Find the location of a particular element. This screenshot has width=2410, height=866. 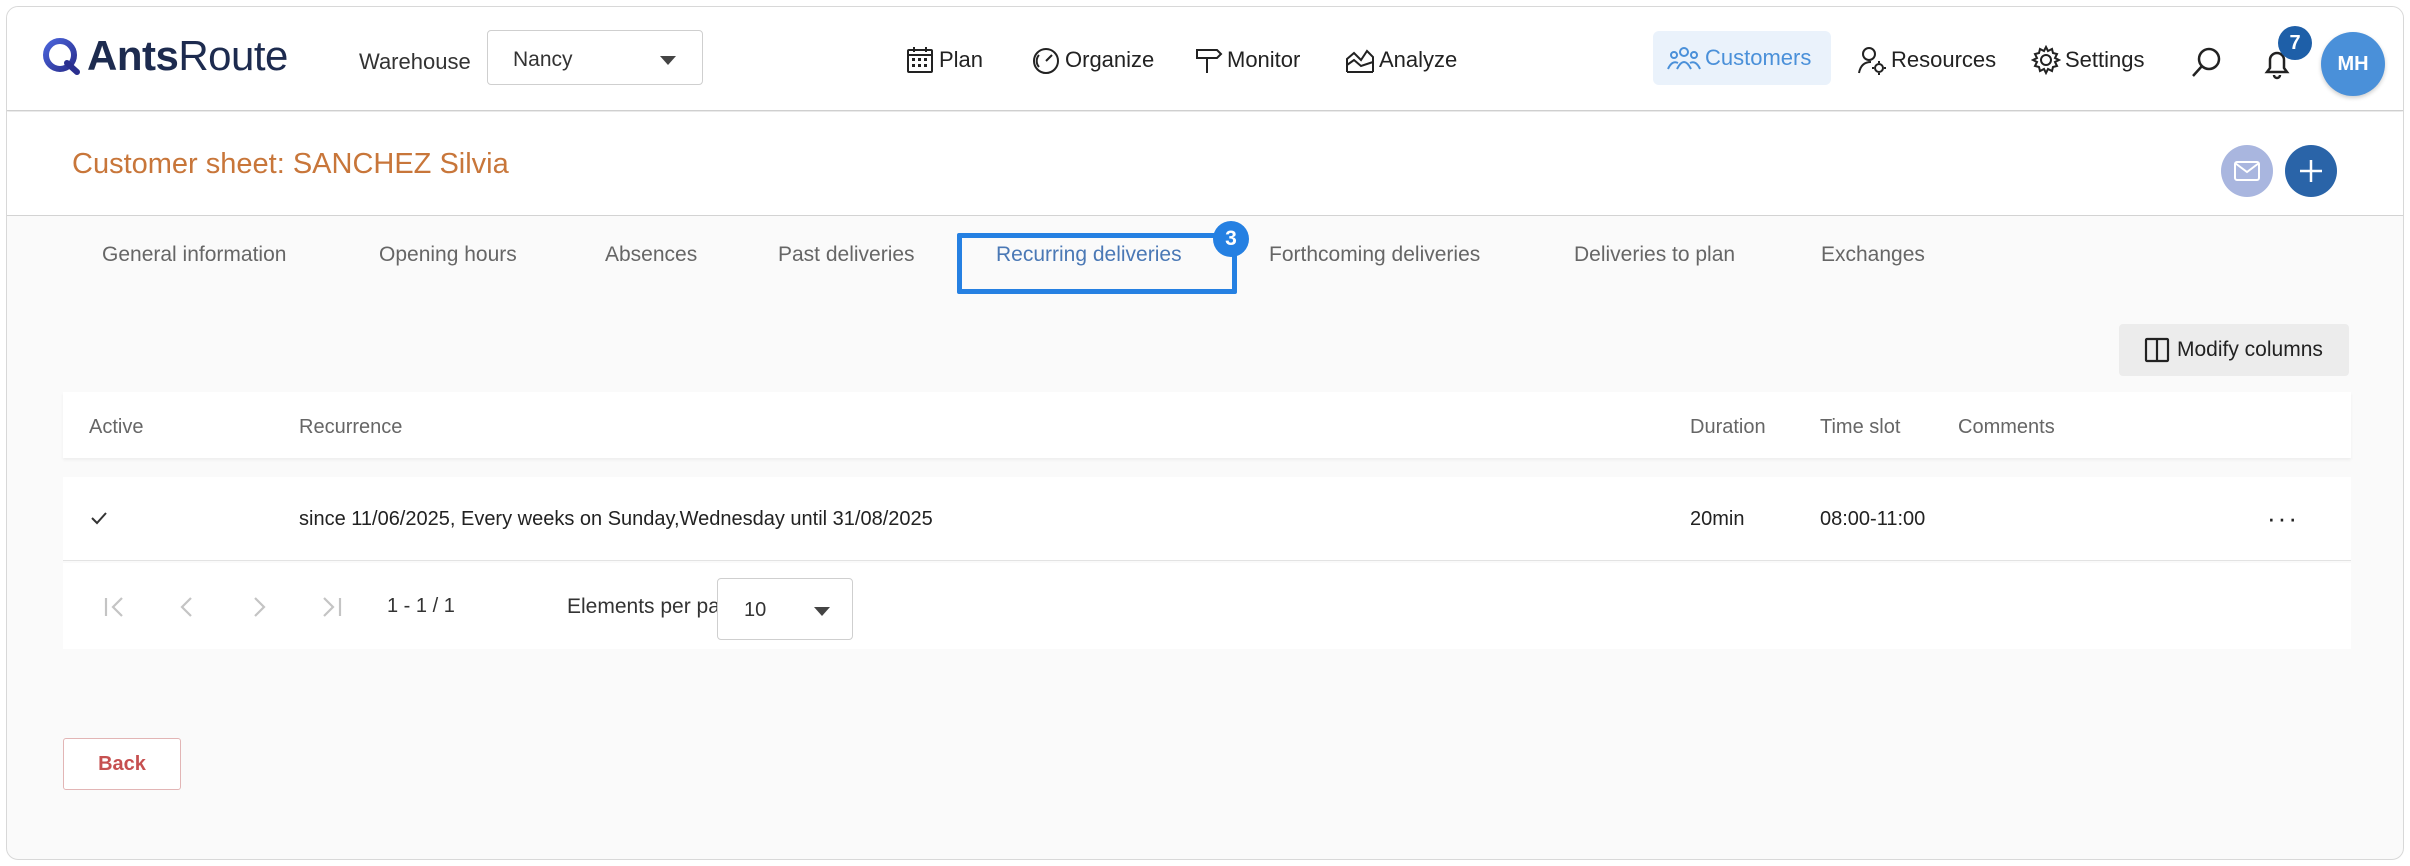

tab-absences: Absences is located at coordinates (651, 255).